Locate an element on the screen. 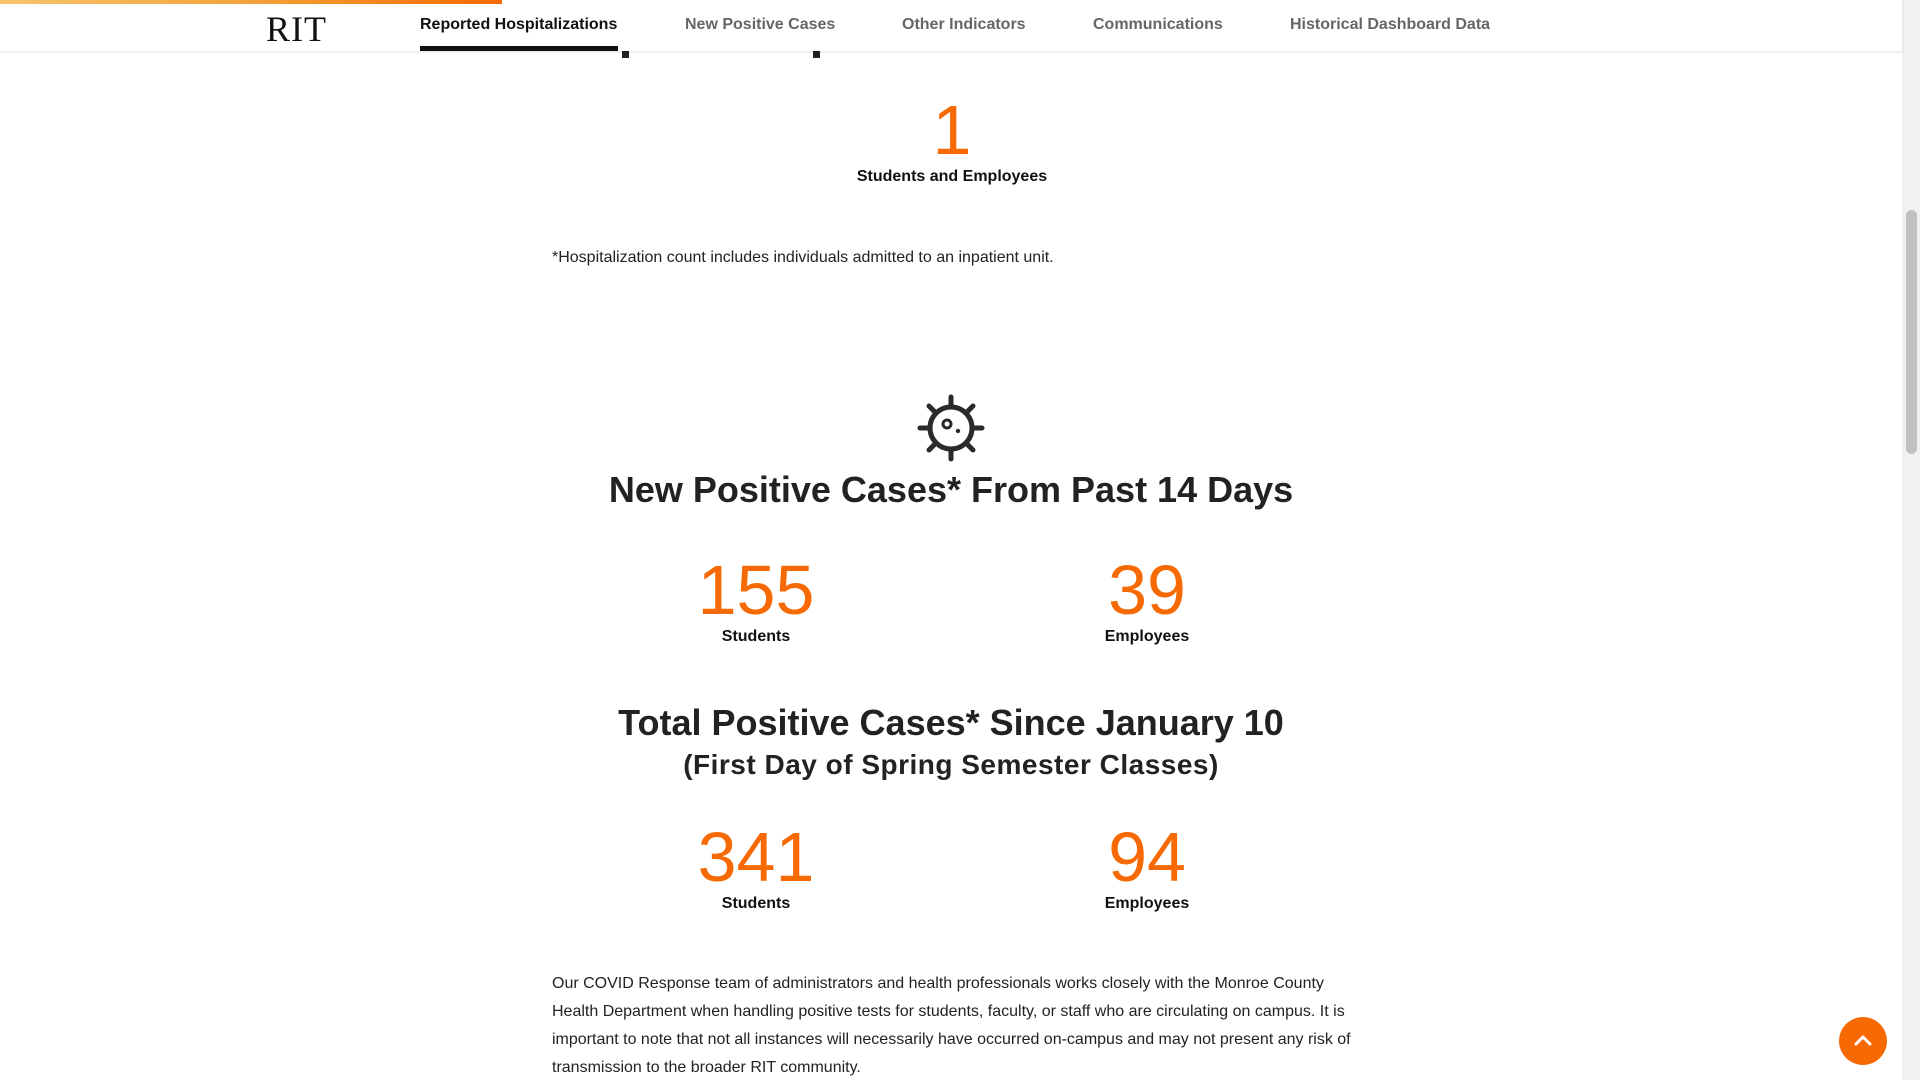 Image resolution: width=1920 pixels, height=1082 pixels. chevron-up-icon is located at coordinates (1863, 1040).